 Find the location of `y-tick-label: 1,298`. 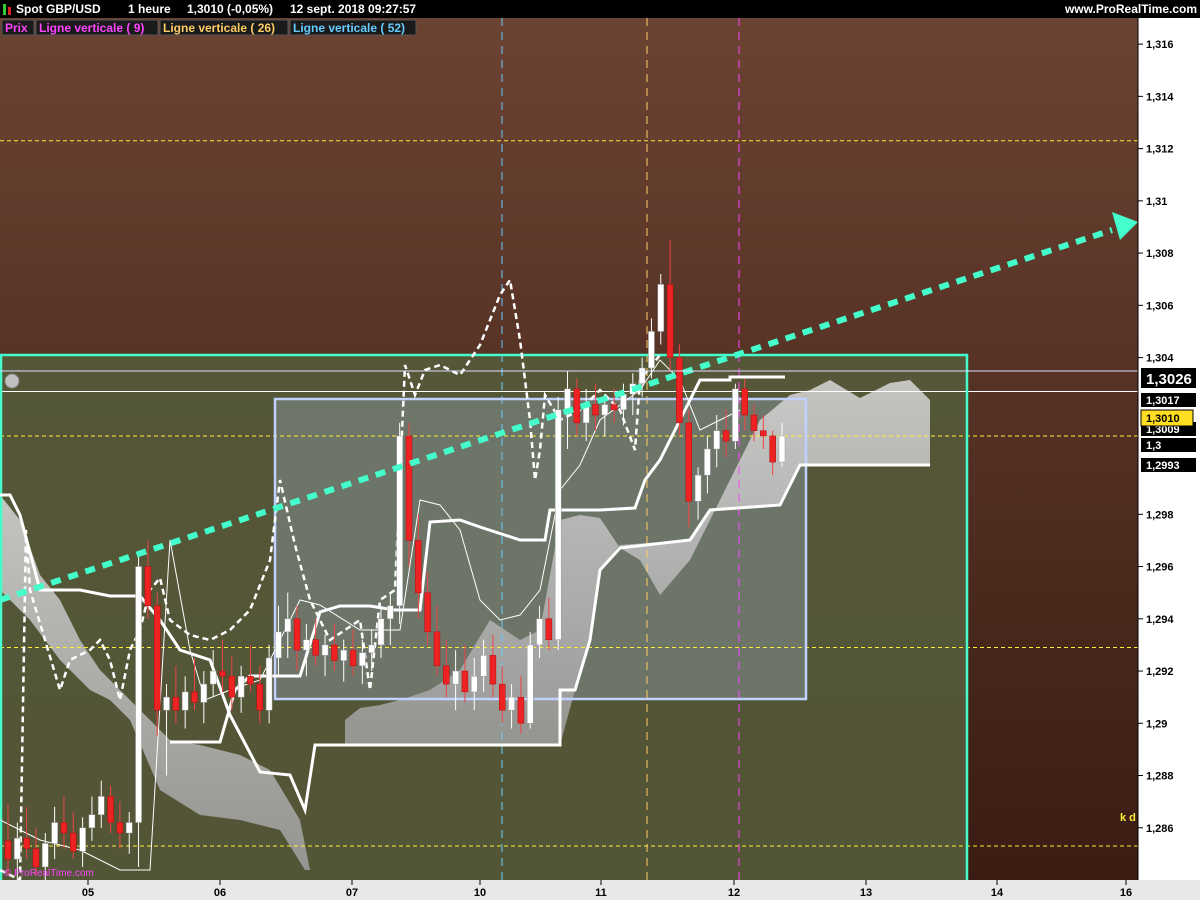

y-tick-label: 1,298 is located at coordinates (1160, 515).